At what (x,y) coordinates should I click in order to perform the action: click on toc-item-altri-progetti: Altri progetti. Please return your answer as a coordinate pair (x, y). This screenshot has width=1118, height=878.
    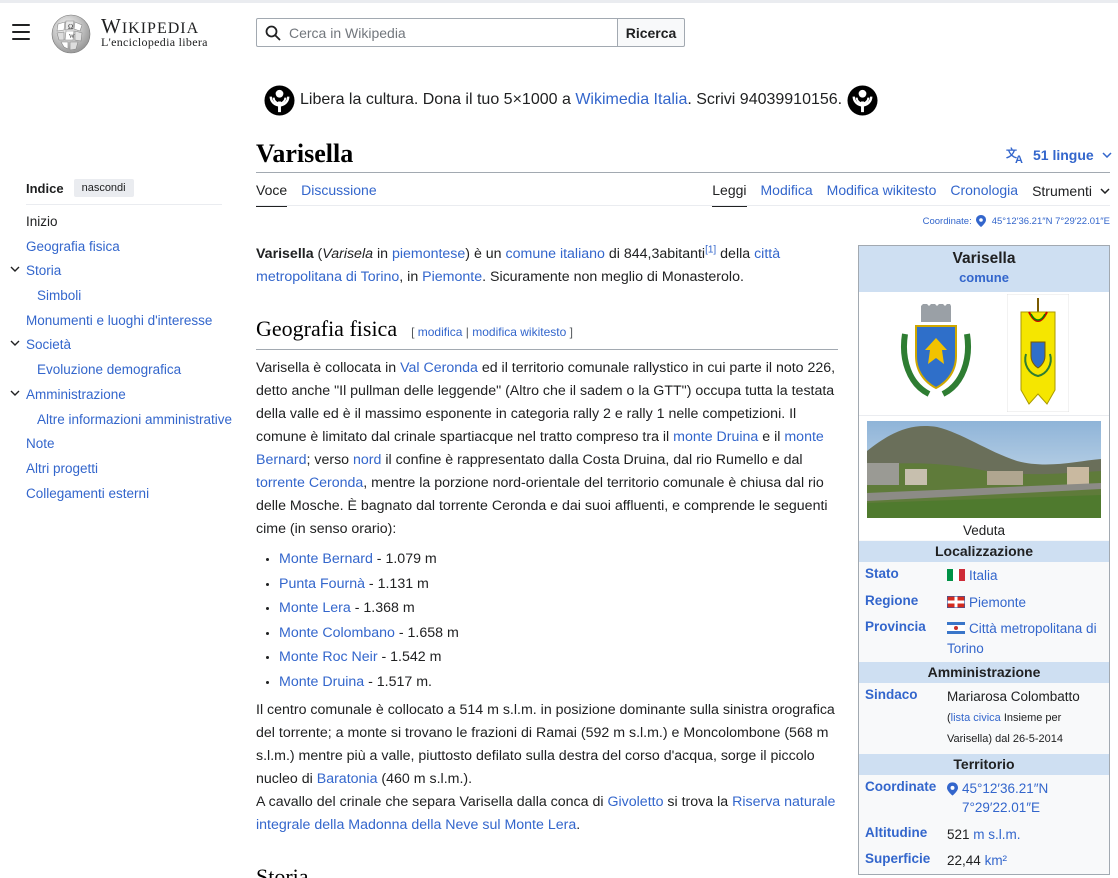
    Looking at the image, I should click on (120, 471).